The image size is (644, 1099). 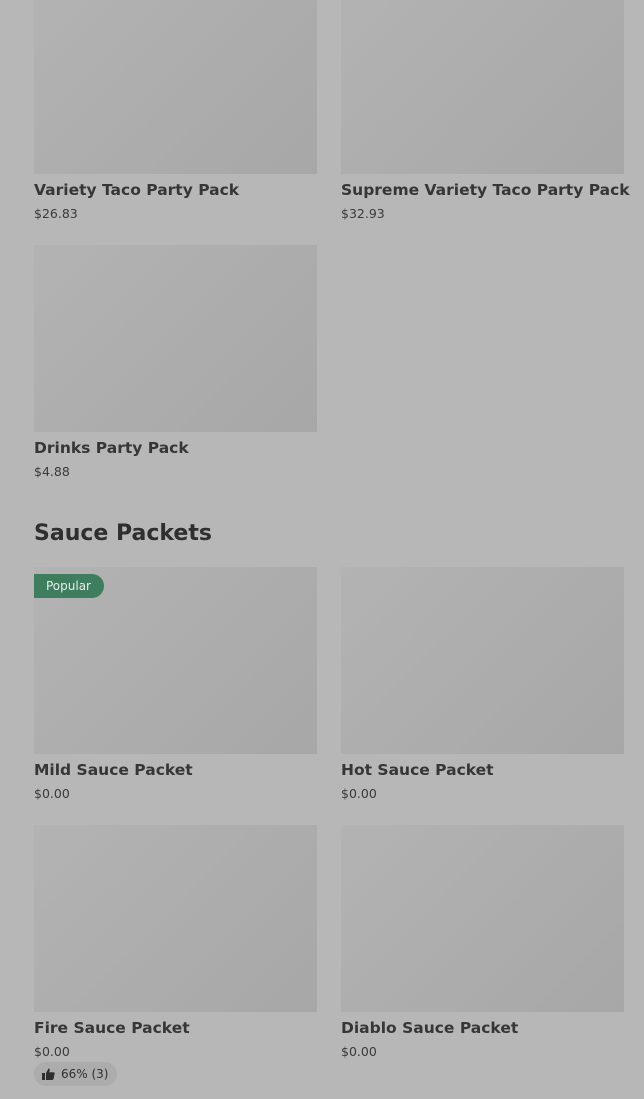 I want to click on menu-item-name: Fire Sauce Packet, so click(x=112, y=1028).